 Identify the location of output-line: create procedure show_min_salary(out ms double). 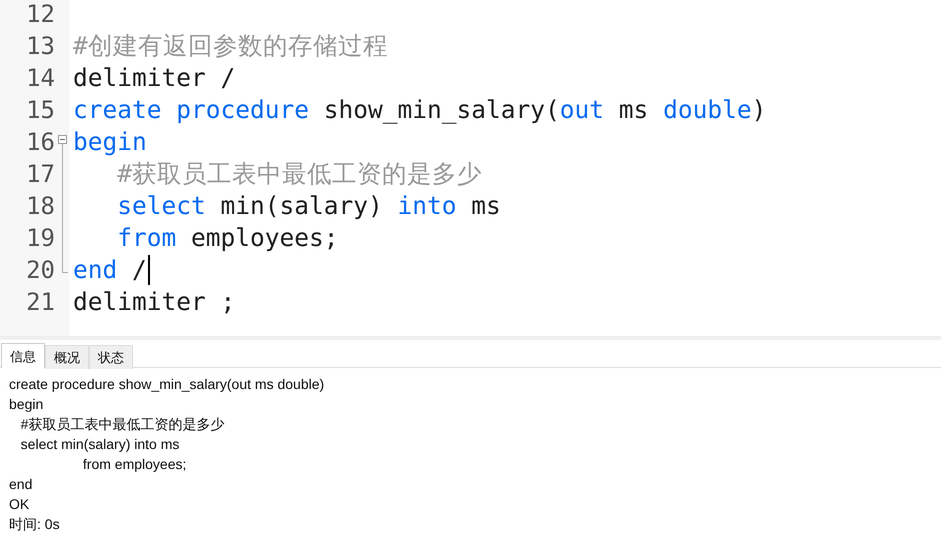
(166, 384).